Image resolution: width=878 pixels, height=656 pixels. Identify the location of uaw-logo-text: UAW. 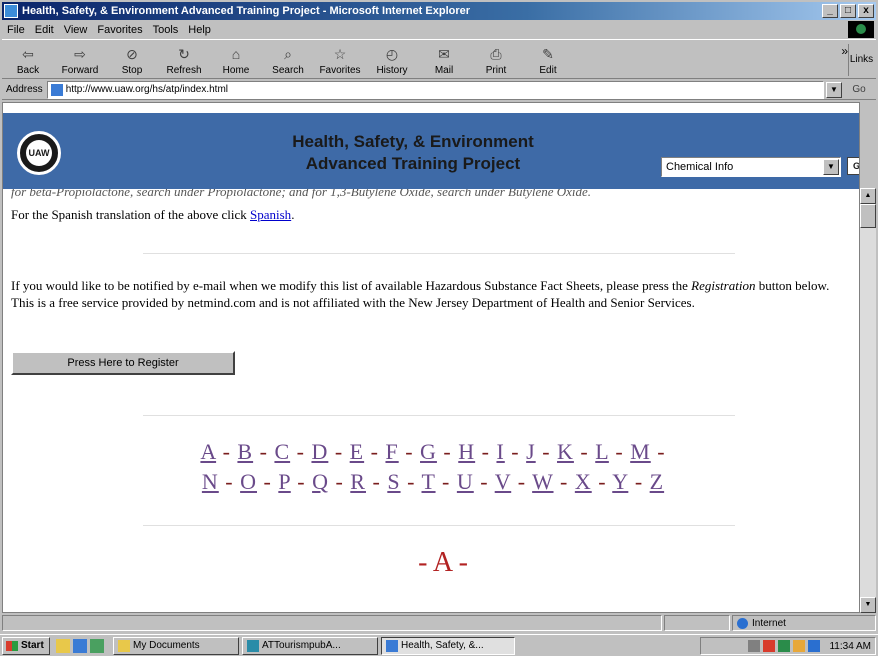
(39, 153).